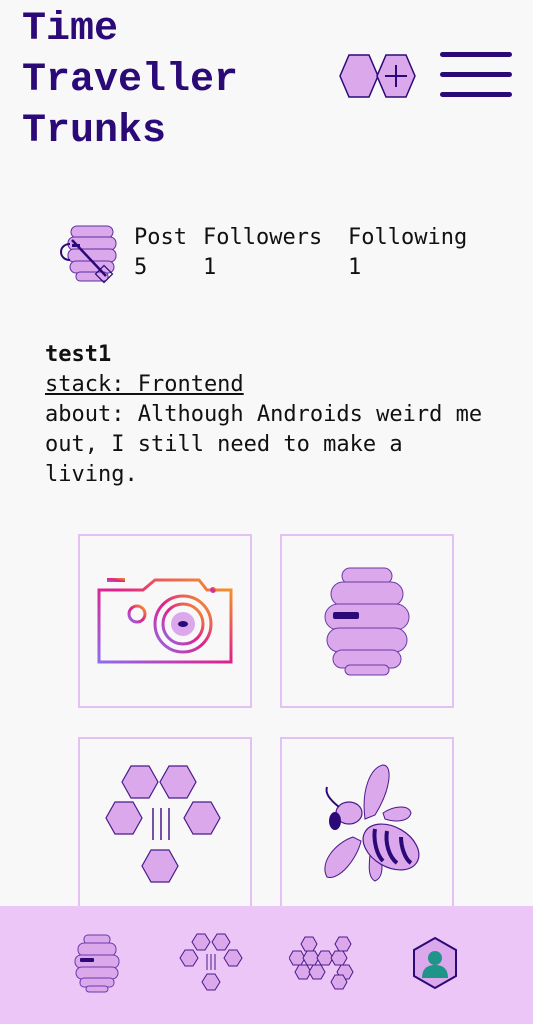  Describe the element at coordinates (266, 965) in the screenshot. I see `bottom-navigation` at that location.